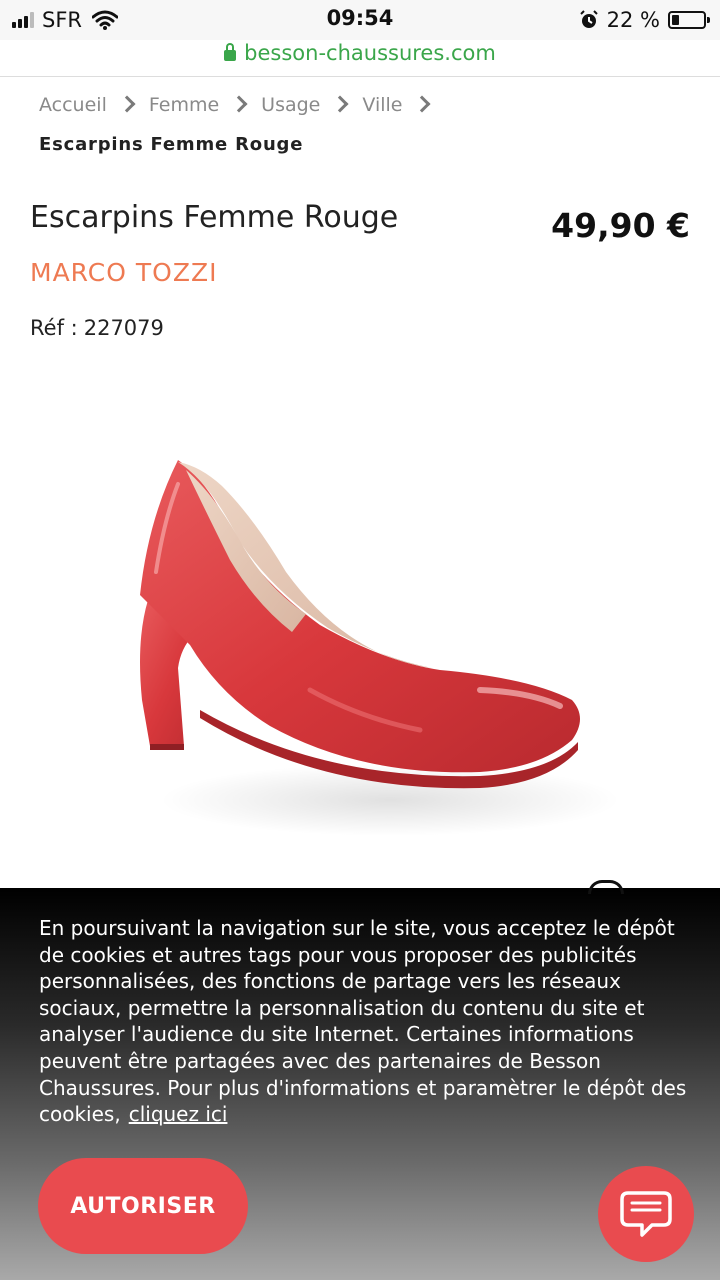 This screenshot has width=720, height=1280. I want to click on status-right: 22 %, so click(644, 20).